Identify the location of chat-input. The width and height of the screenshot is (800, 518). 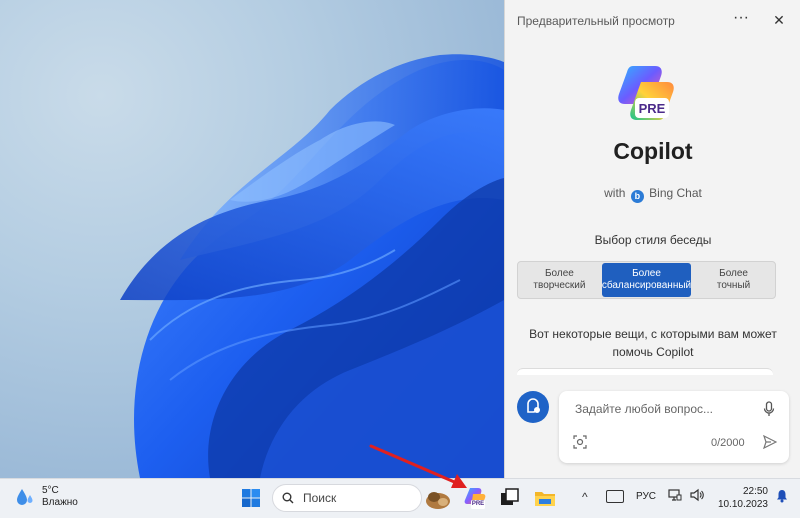
(665, 409).